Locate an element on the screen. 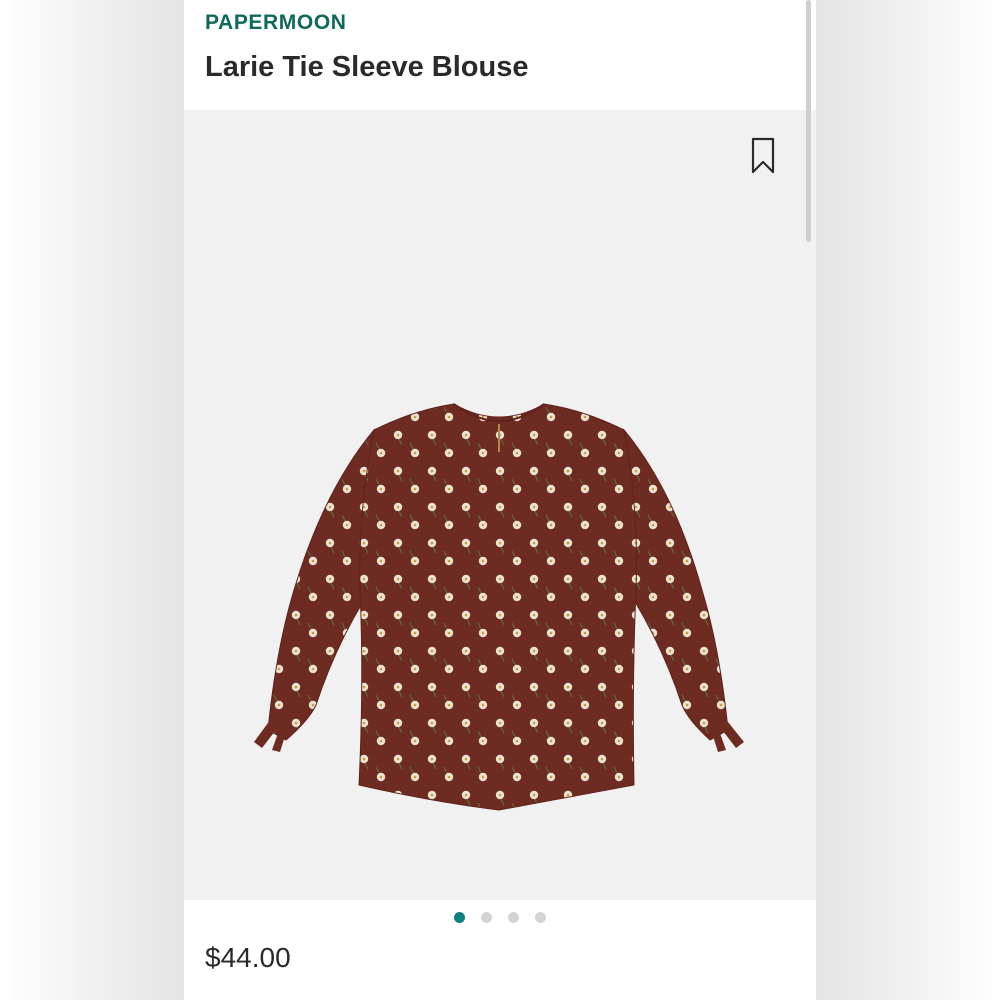 This screenshot has height=1000, width=1000. product-header: PAPERMOON Larie Tie Sleeve Blouse is located at coordinates (500, 55).